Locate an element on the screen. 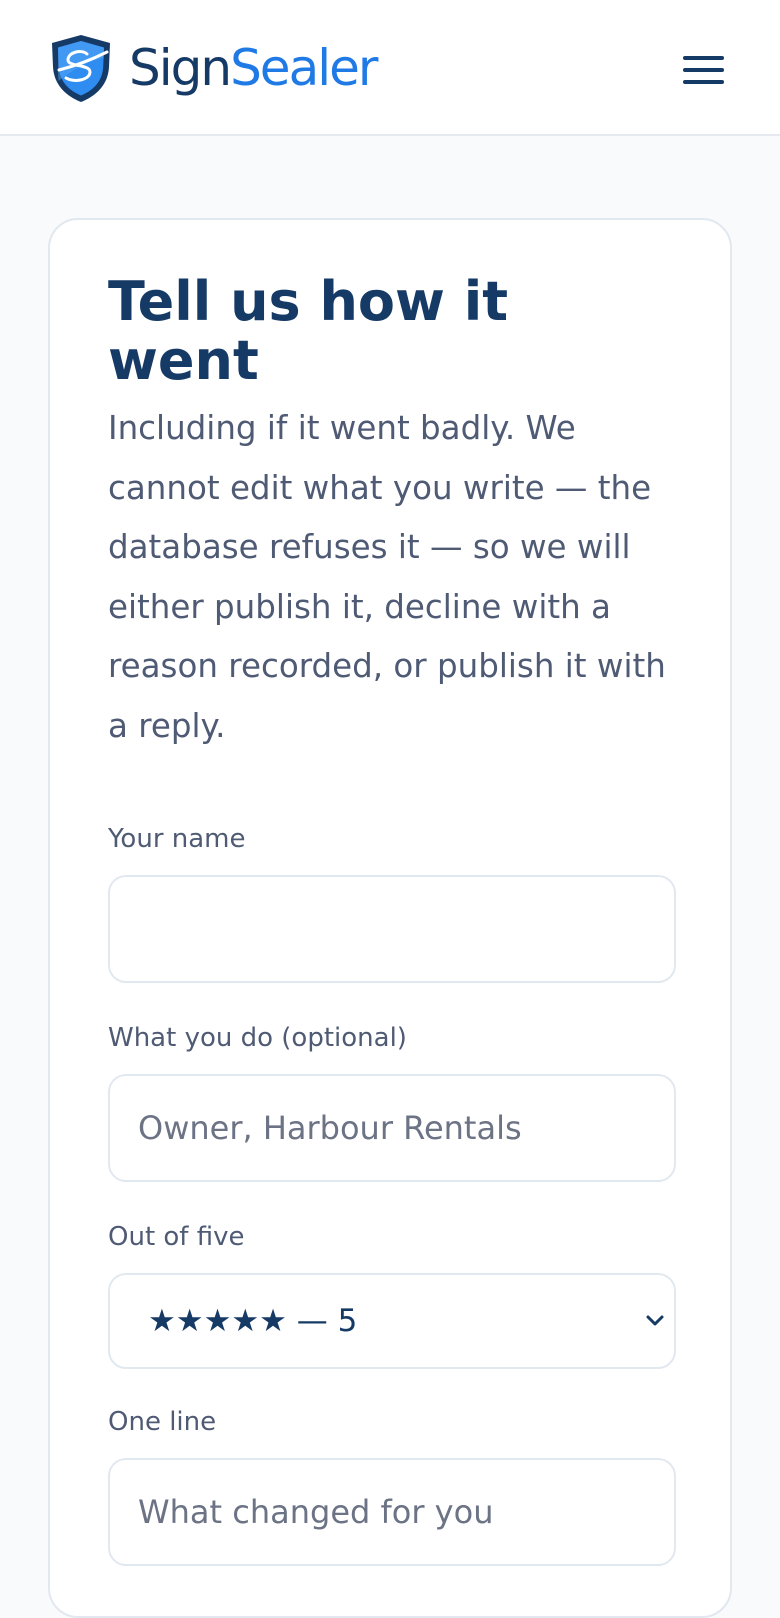  role-label: What you do (optional) is located at coordinates (257, 1038).